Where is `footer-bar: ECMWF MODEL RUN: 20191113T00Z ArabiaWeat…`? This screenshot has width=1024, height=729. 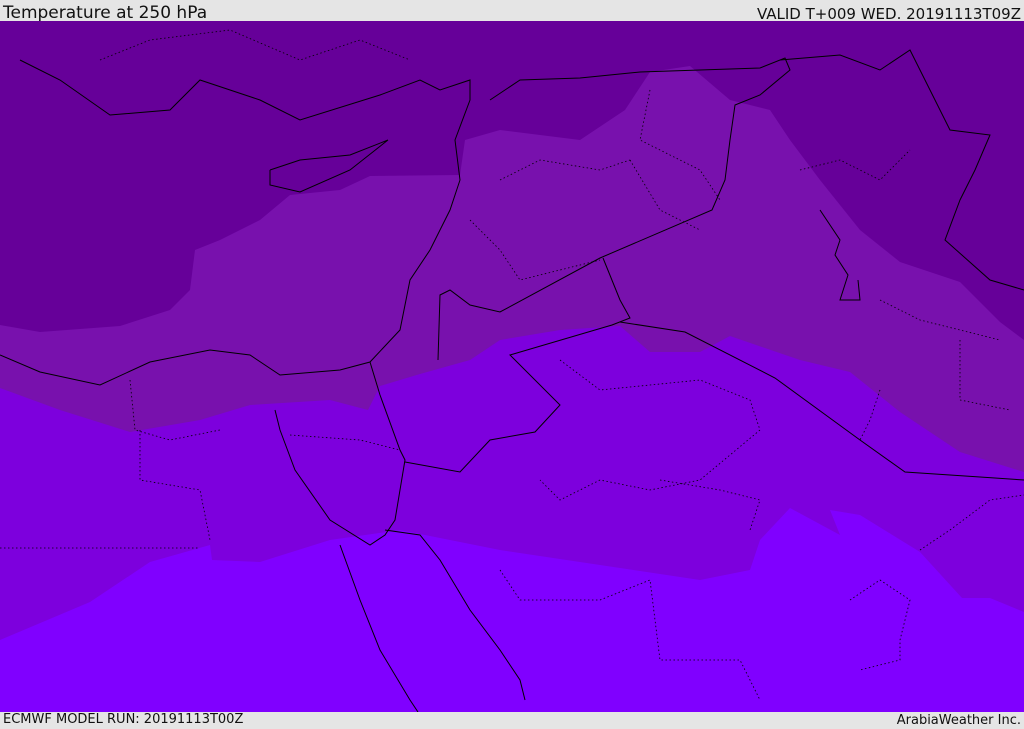 footer-bar: ECMWF MODEL RUN: 20191113T00Z ArabiaWeat… is located at coordinates (512, 720).